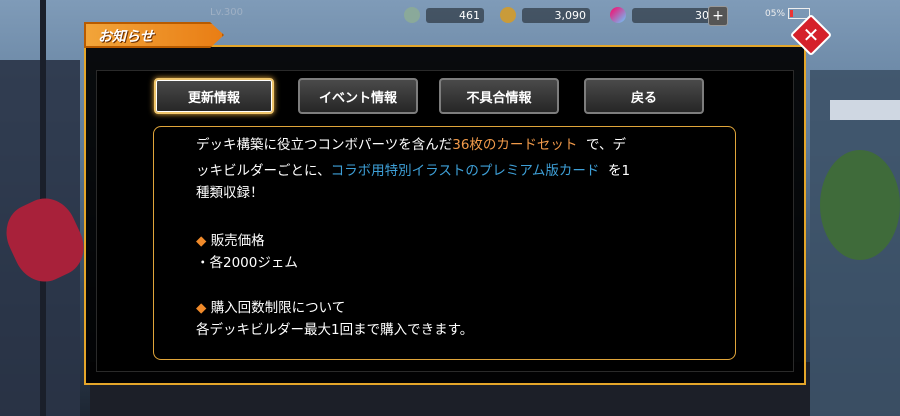 The height and width of the screenshot is (416, 900). I want to click on background-sign, so click(865, 110).